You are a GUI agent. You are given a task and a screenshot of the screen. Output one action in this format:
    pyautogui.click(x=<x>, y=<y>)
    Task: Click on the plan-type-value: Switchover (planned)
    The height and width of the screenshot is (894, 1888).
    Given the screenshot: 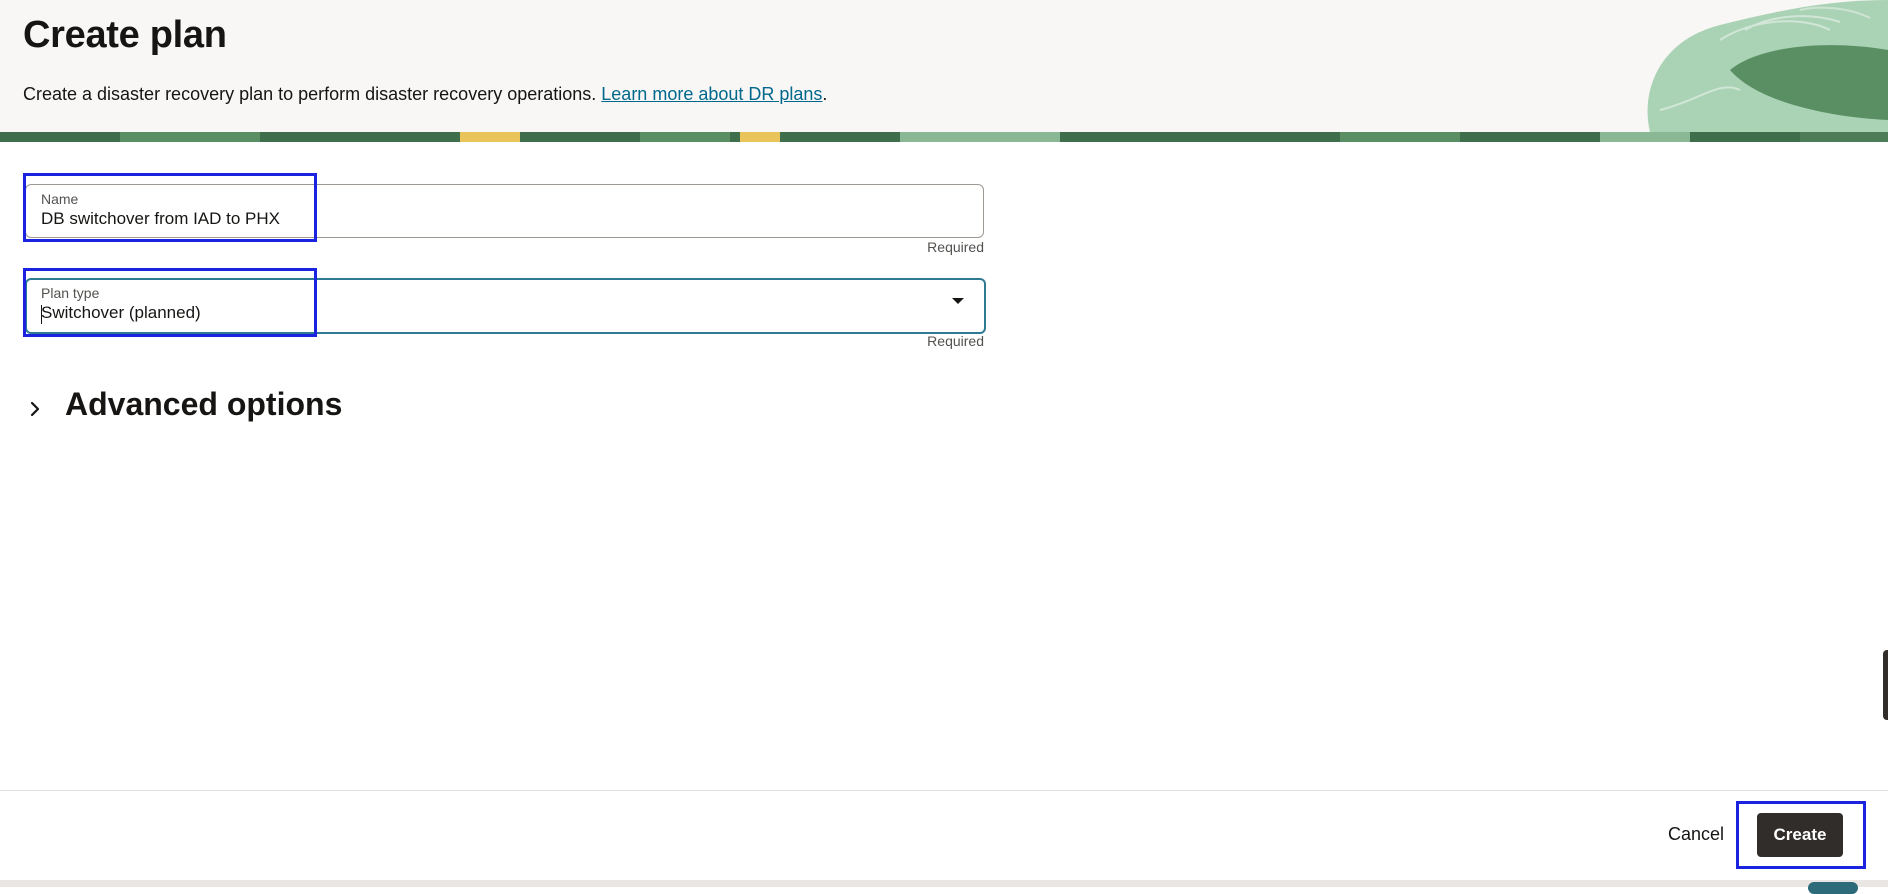 What is the action you would take?
    pyautogui.click(x=121, y=313)
    